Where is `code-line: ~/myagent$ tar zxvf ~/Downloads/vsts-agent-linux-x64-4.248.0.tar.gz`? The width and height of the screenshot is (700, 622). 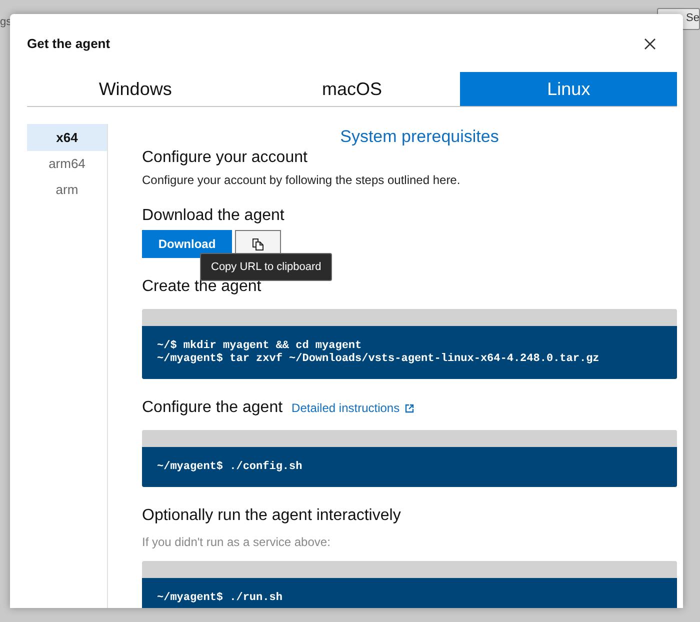 code-line: ~/myagent$ tar zxvf ~/Downloads/vsts-agent-linux-x64-4.248.0.tar.gz is located at coordinates (378, 359).